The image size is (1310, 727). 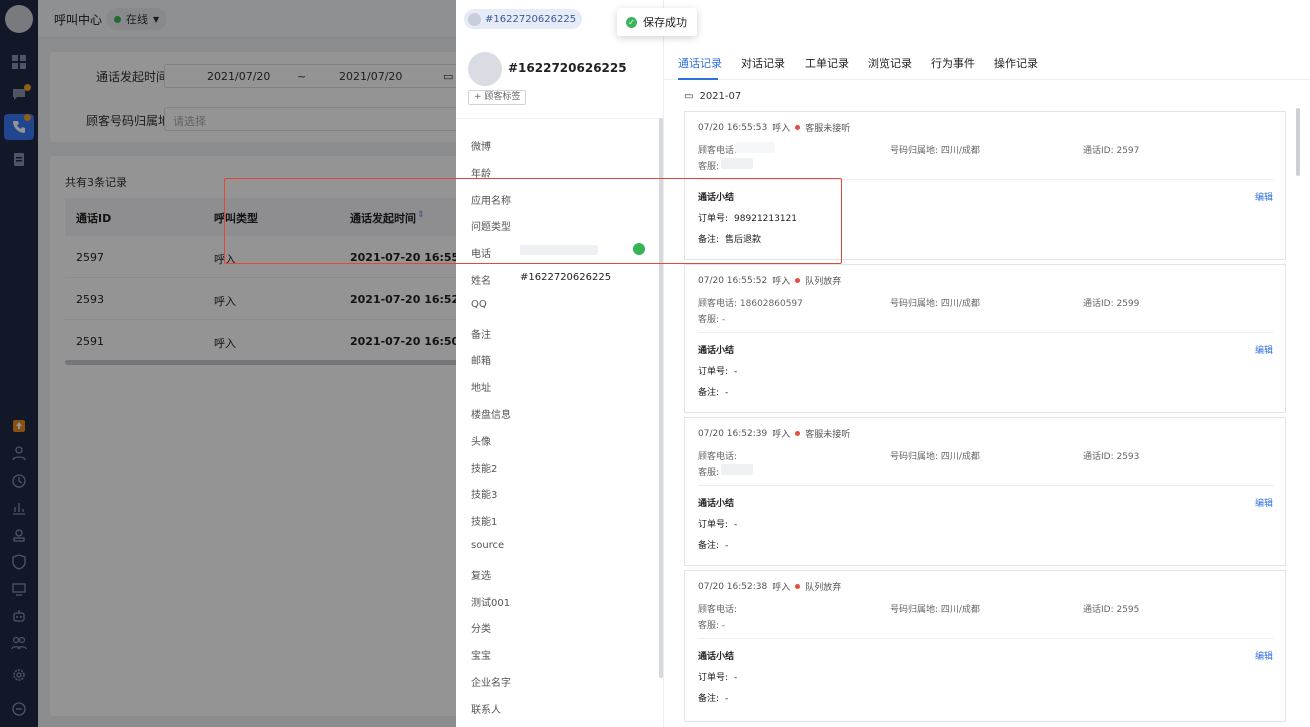 What do you see at coordinates (755, 147) in the screenshot?
I see `masked-phone` at bounding box center [755, 147].